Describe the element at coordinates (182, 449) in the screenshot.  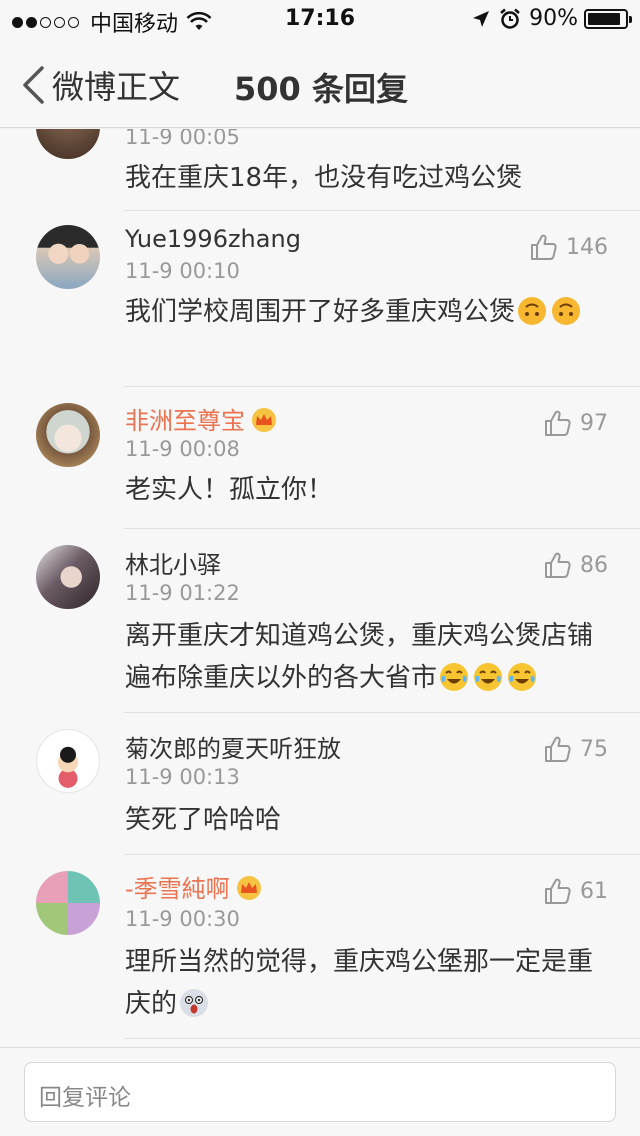
I see `comment-time: 11-9 00:08` at that location.